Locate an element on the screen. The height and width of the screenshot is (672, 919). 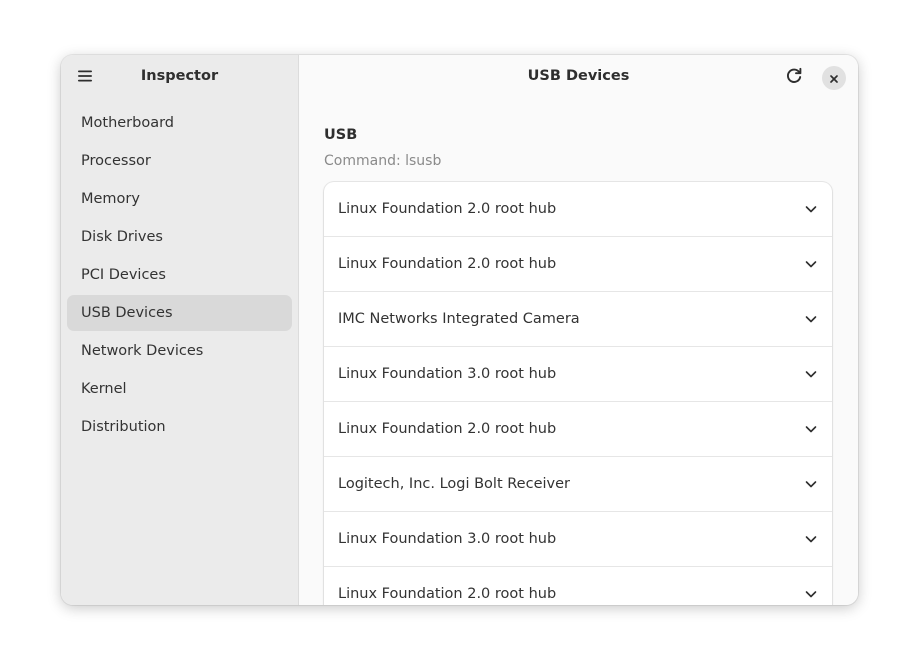
sidebar-header: Inspector is located at coordinates (179, 78).